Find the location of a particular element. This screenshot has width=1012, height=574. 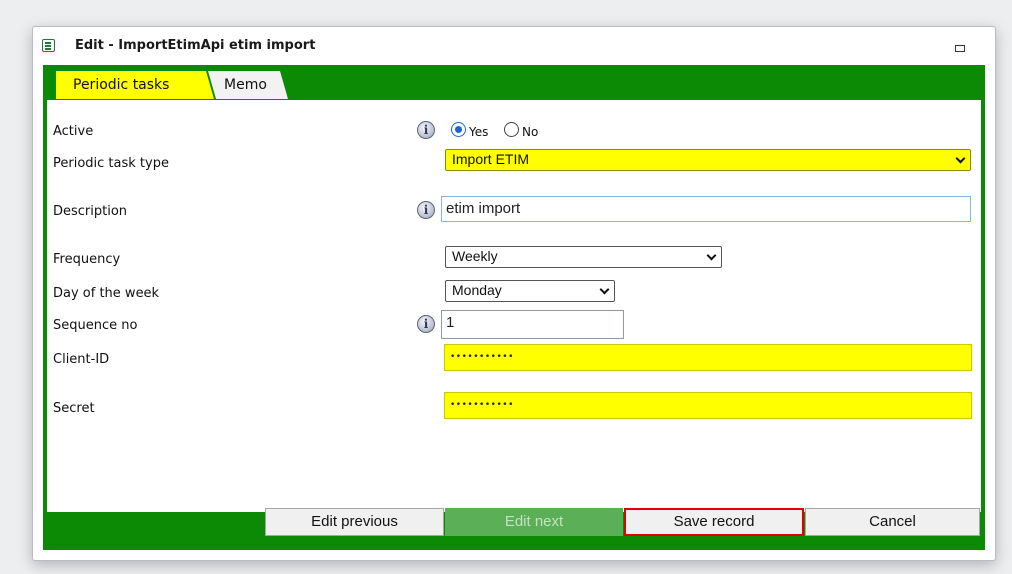

description-input: etim import is located at coordinates (706, 209).